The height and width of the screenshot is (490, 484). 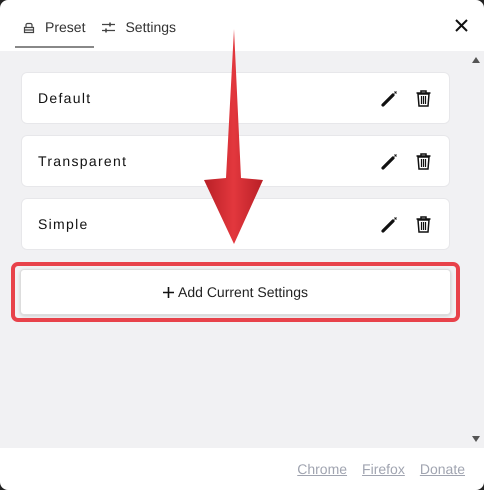 What do you see at coordinates (54, 29) in the screenshot?
I see `tab: Preset` at bounding box center [54, 29].